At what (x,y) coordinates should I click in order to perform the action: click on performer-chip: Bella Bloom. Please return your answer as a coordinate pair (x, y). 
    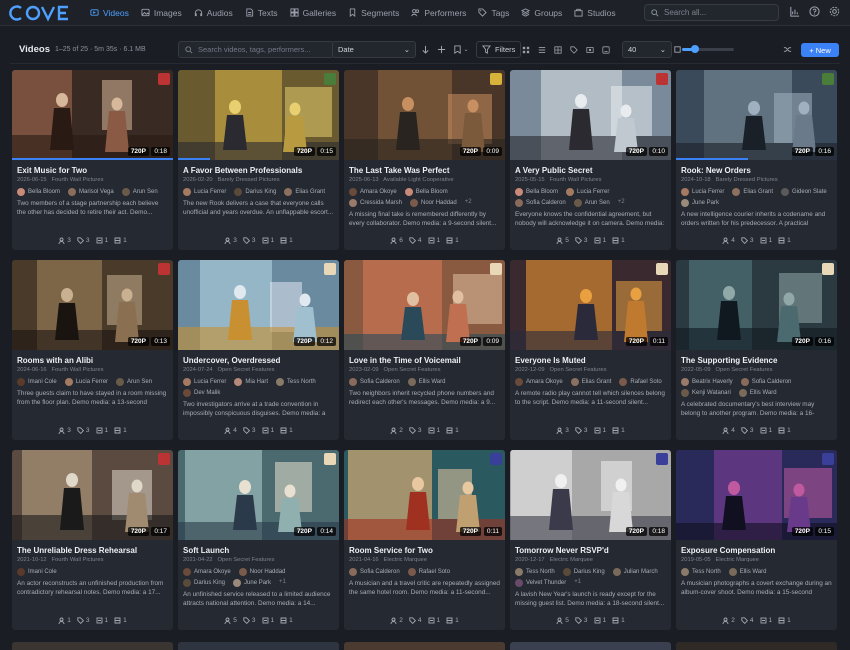
    Looking at the image, I should click on (38, 192).